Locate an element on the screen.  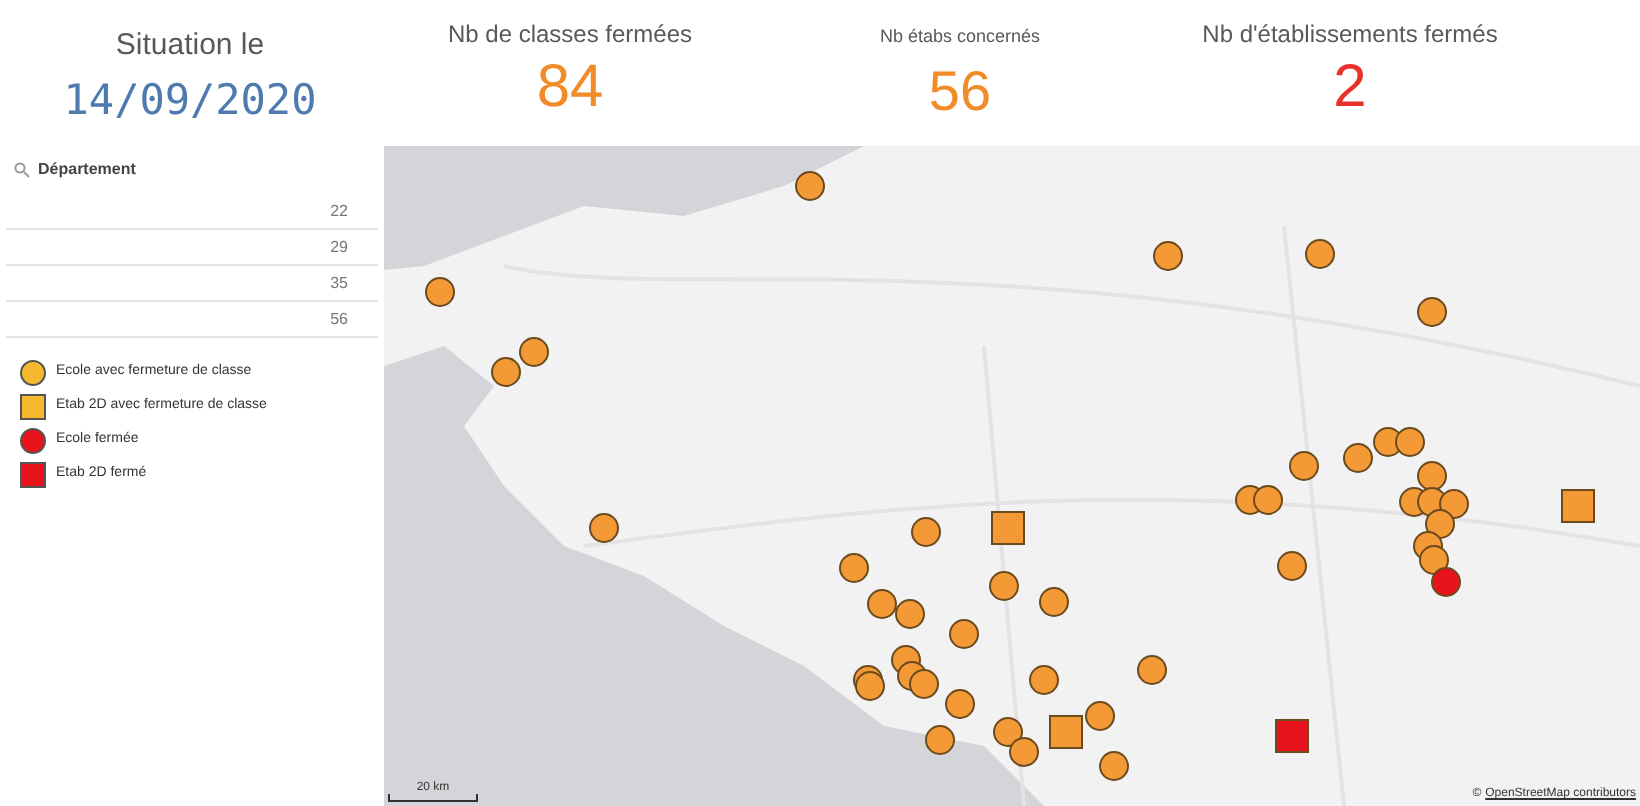
scale-bar is located at coordinates (433, 798).